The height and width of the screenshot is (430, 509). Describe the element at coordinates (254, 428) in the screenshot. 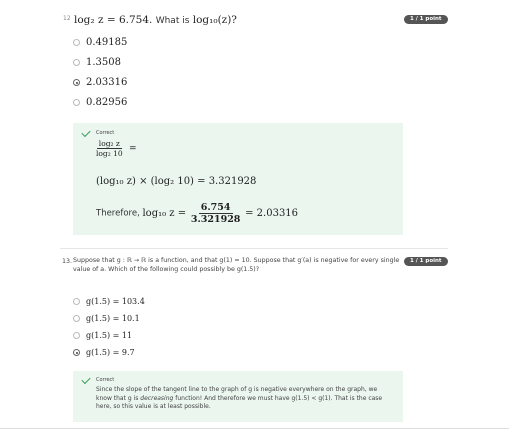

I see `bottom-border` at that location.